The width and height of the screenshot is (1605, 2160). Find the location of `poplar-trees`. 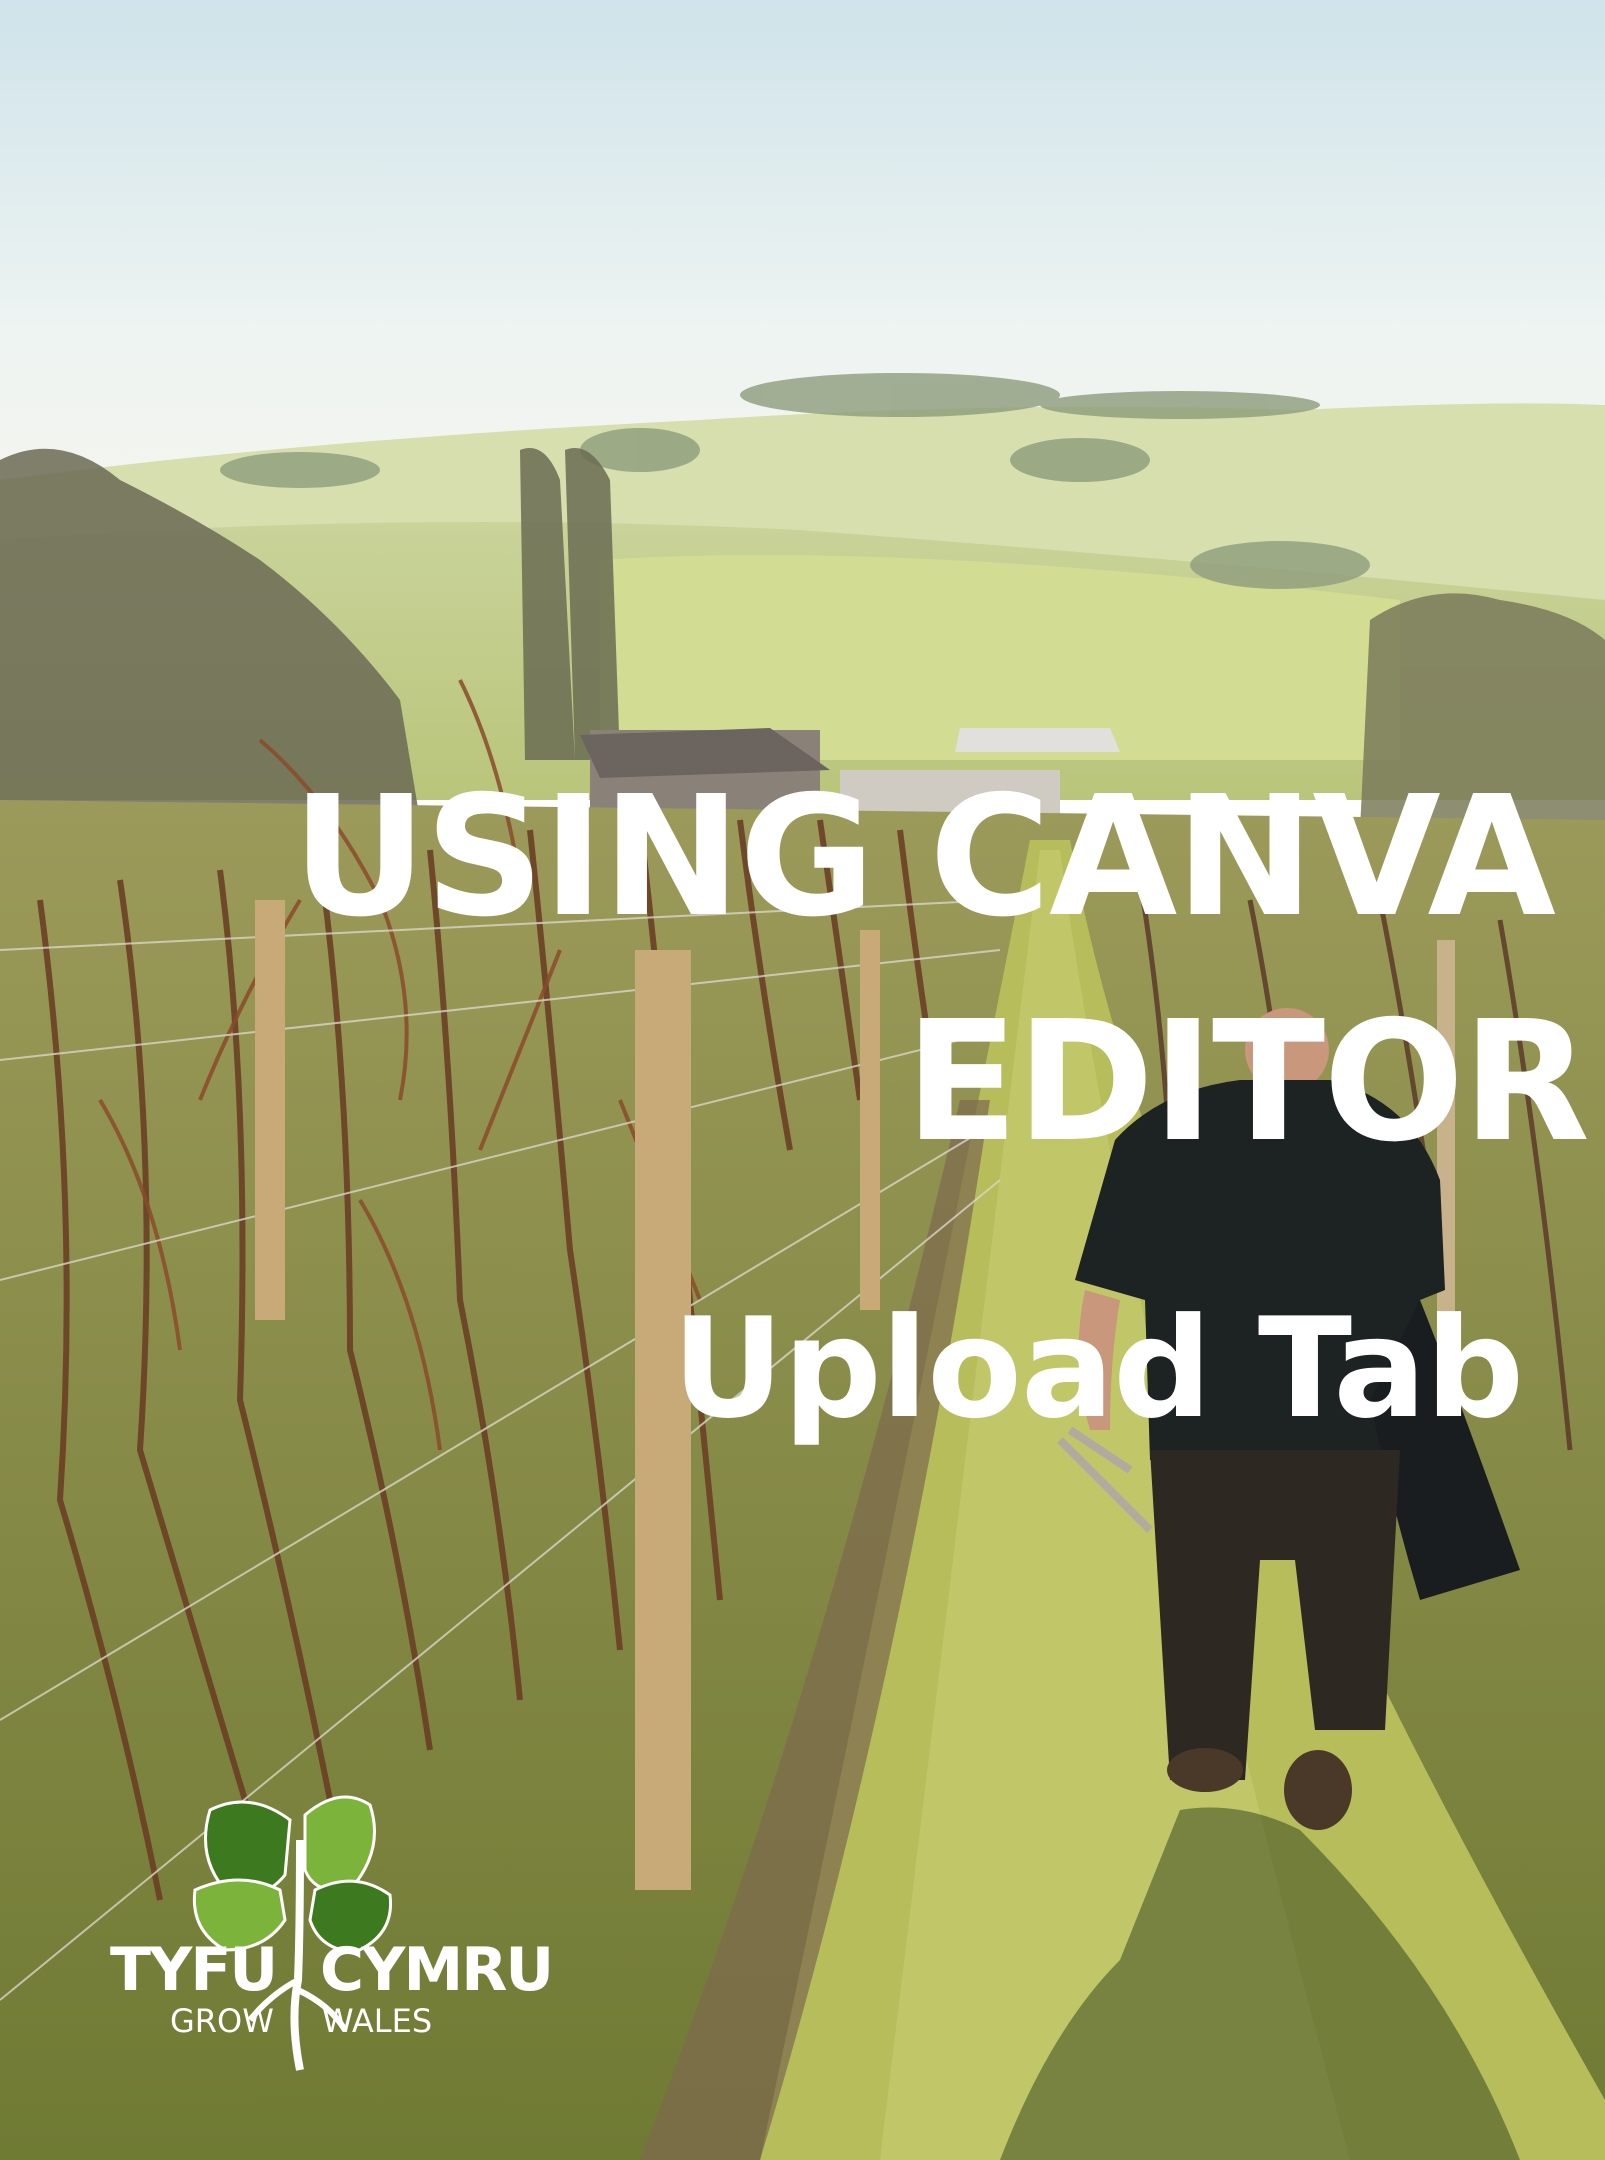

poplar-trees is located at coordinates (570, 604).